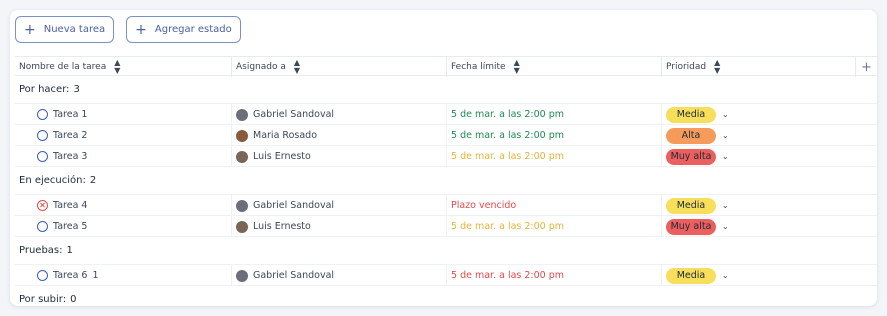  What do you see at coordinates (478, 67) in the screenshot?
I see `column-header-label: Fecha límite` at bounding box center [478, 67].